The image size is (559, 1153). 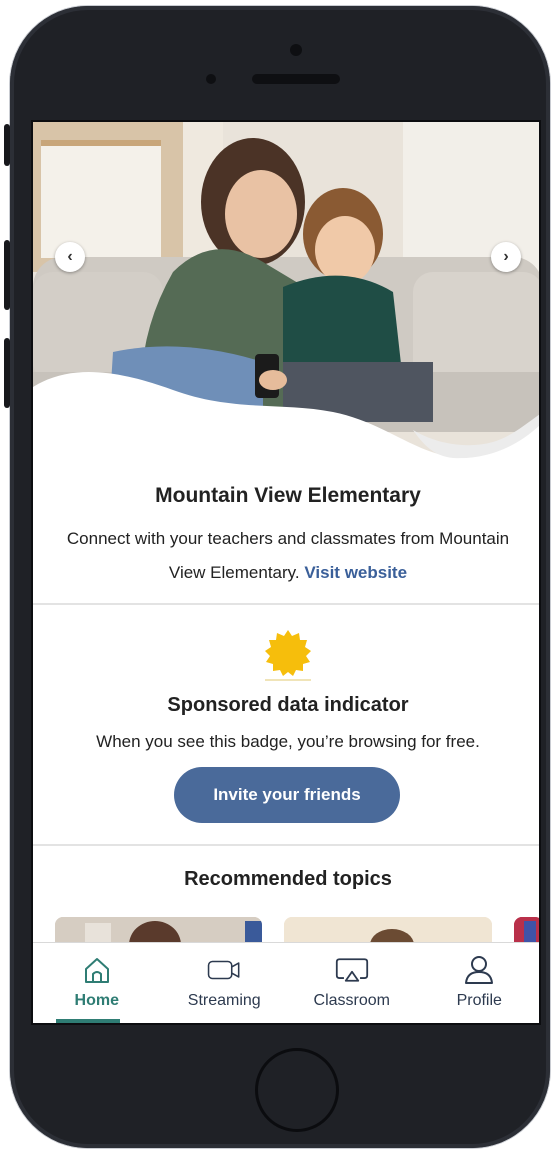 I want to click on visit-website-link: Visit website, so click(x=355, y=572).